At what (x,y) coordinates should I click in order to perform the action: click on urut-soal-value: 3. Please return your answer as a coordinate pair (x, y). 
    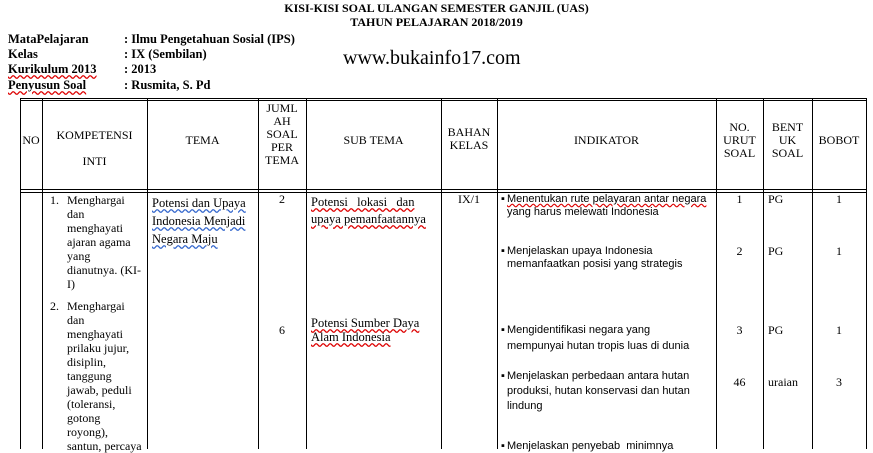
    Looking at the image, I should click on (739, 330).